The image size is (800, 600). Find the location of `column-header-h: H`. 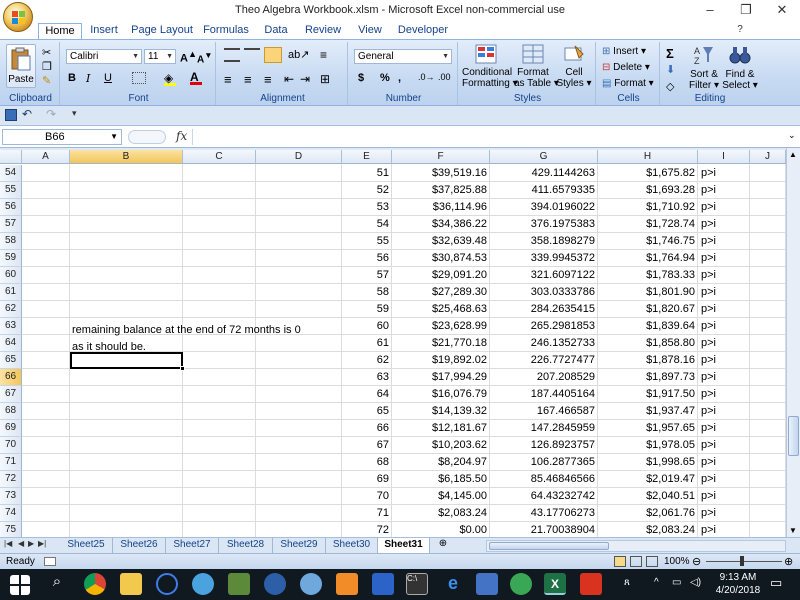

column-header-h: H is located at coordinates (648, 157).